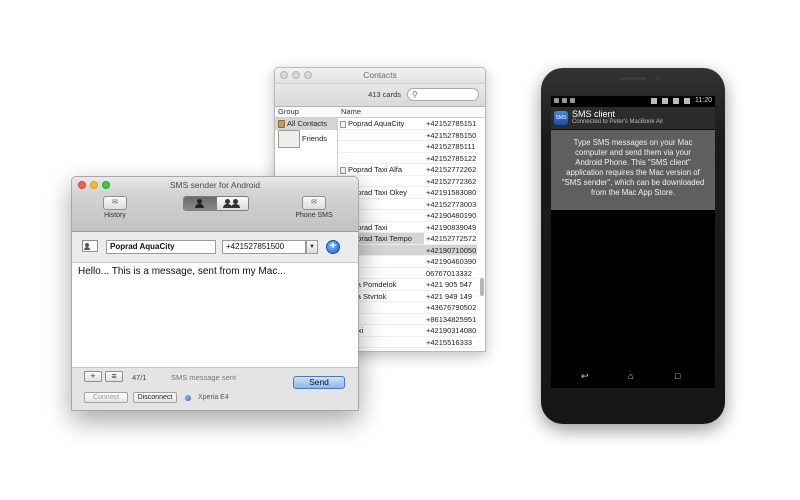 Image resolution: width=800 pixels, height=500 pixels. Describe the element at coordinates (654, 100) in the screenshot. I see `android-icon` at that location.